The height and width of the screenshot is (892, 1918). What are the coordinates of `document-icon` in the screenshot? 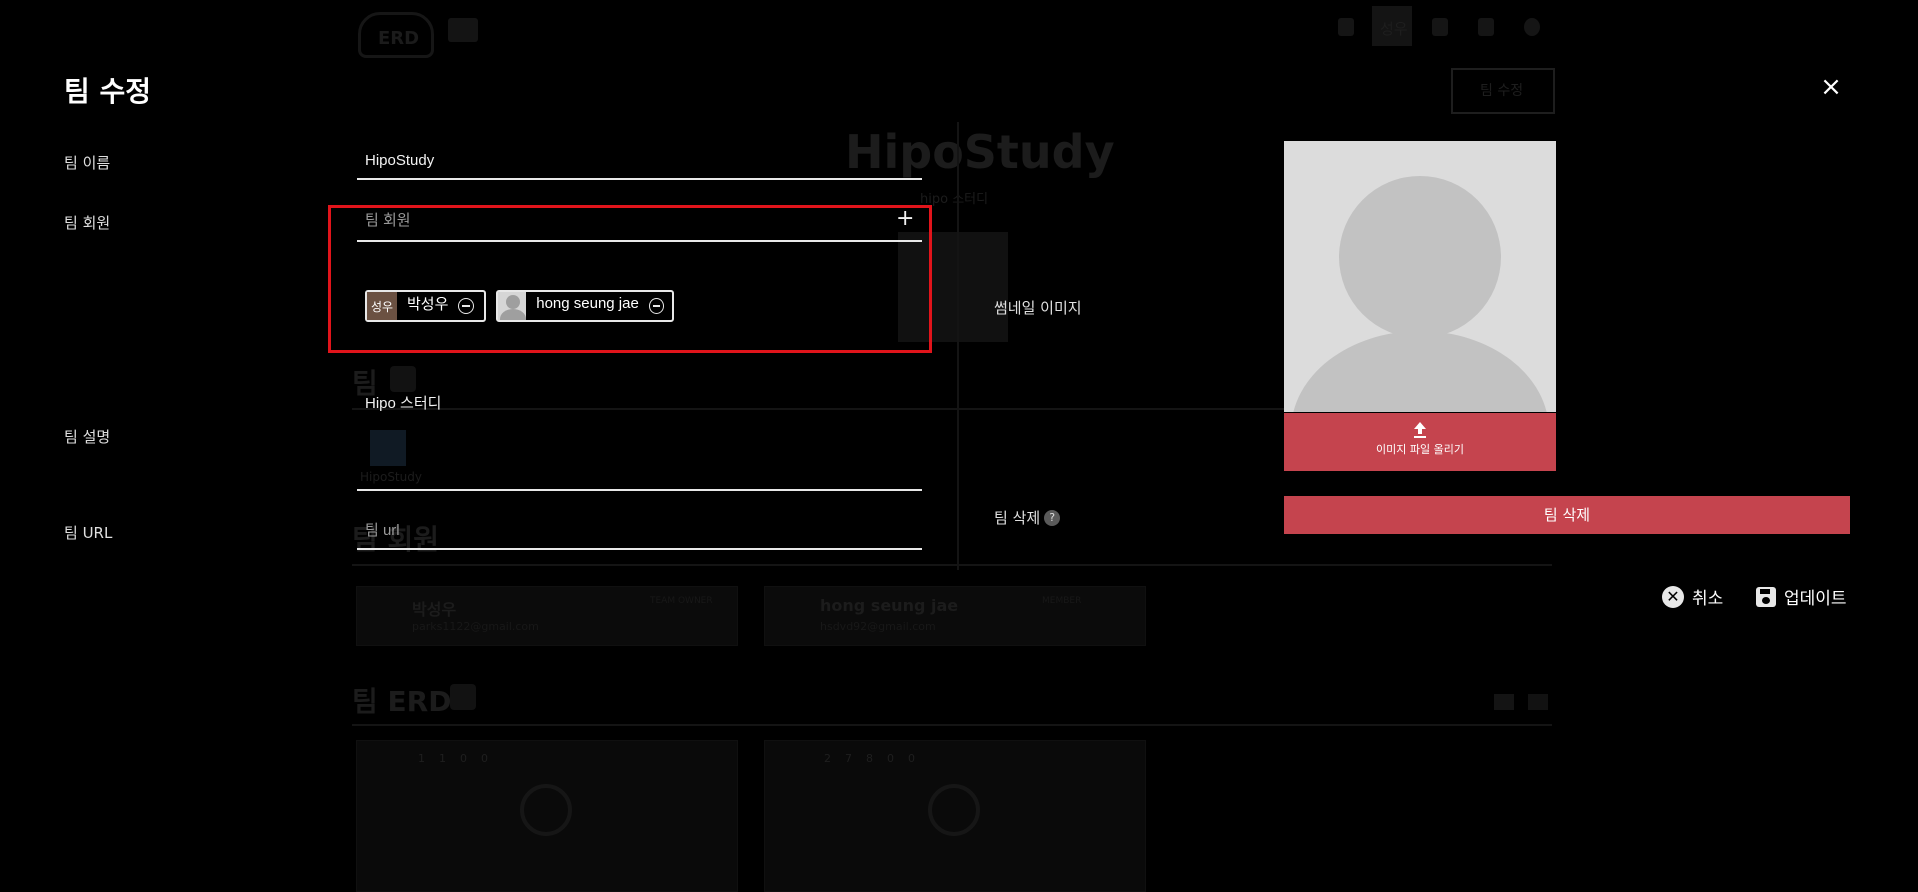 It's located at (1346, 27).